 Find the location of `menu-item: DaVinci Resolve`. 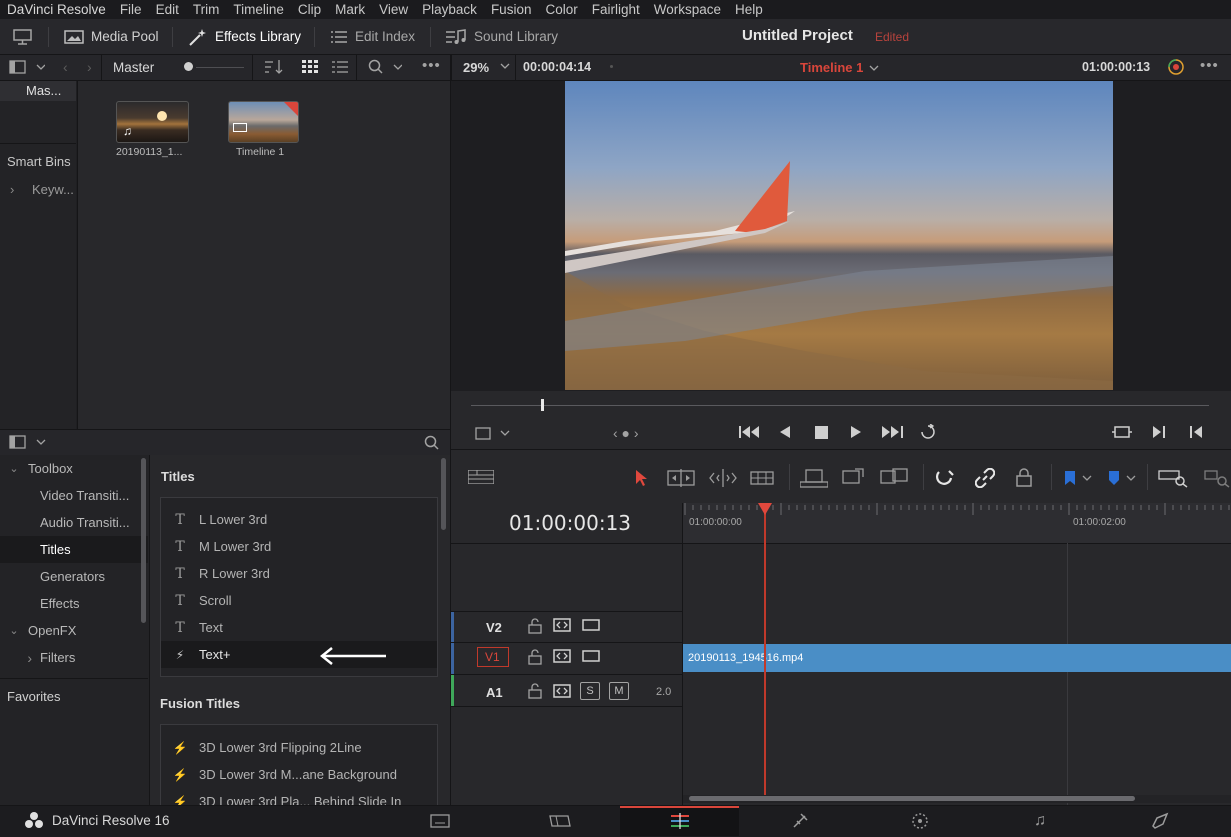

menu-item: DaVinci Resolve is located at coordinates (56, 9).